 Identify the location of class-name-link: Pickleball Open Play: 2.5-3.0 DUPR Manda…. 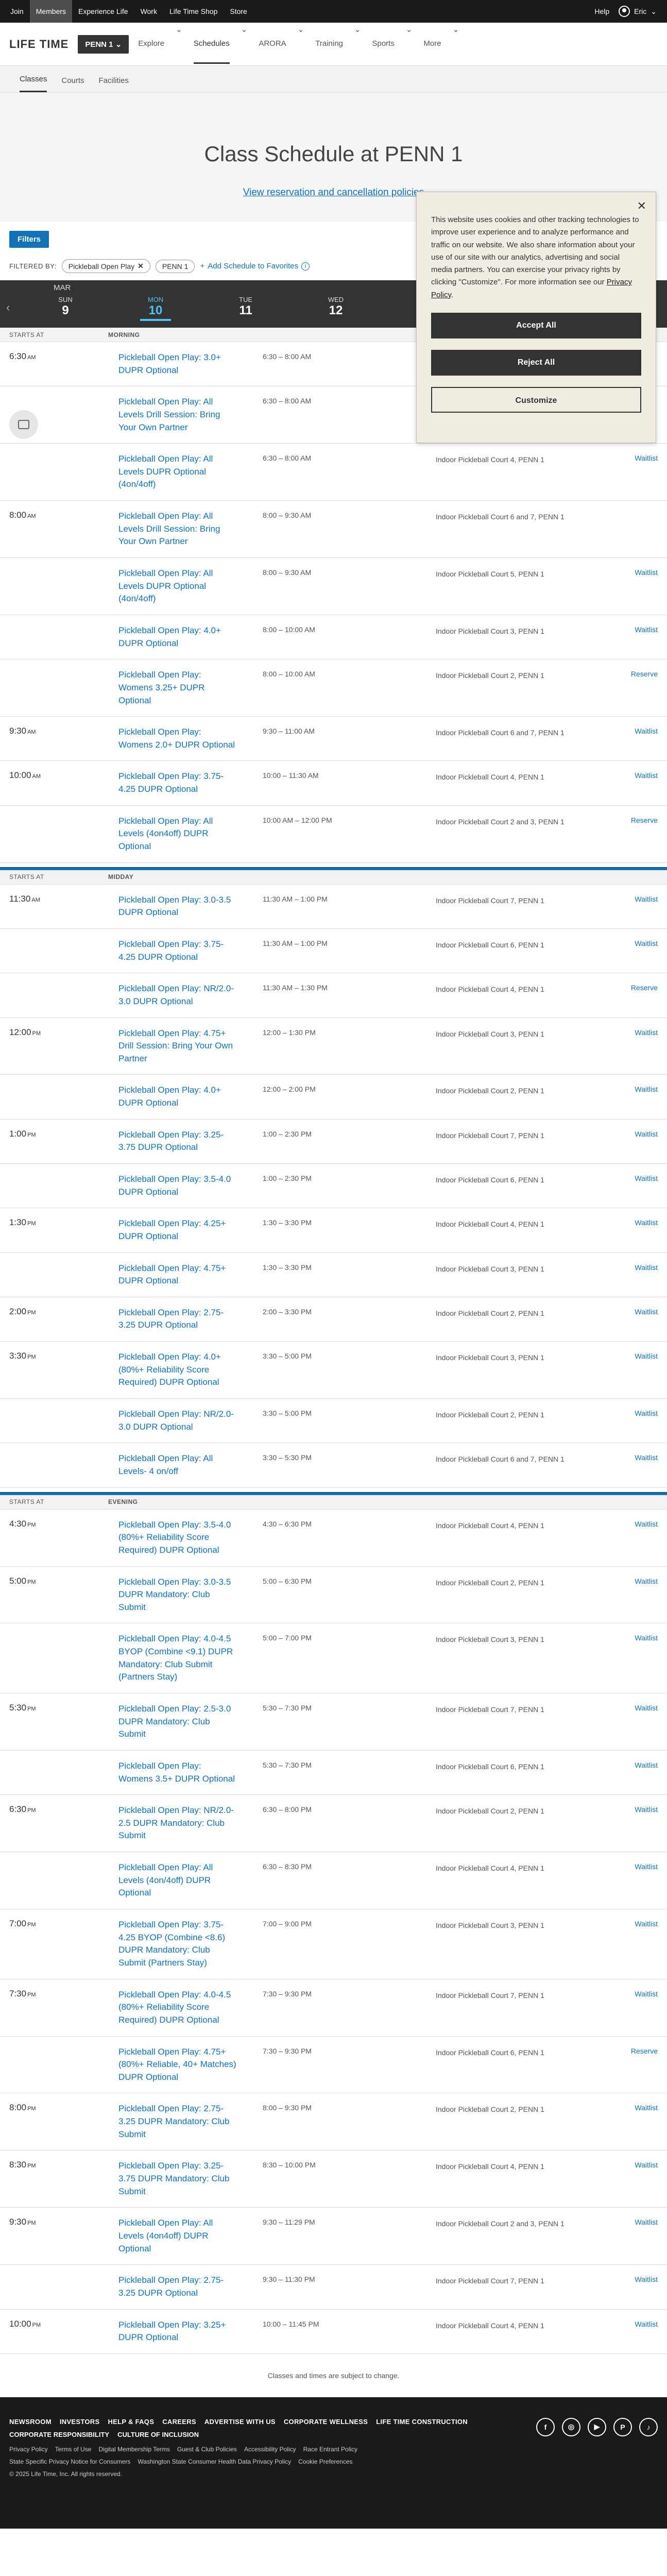
(175, 1721).